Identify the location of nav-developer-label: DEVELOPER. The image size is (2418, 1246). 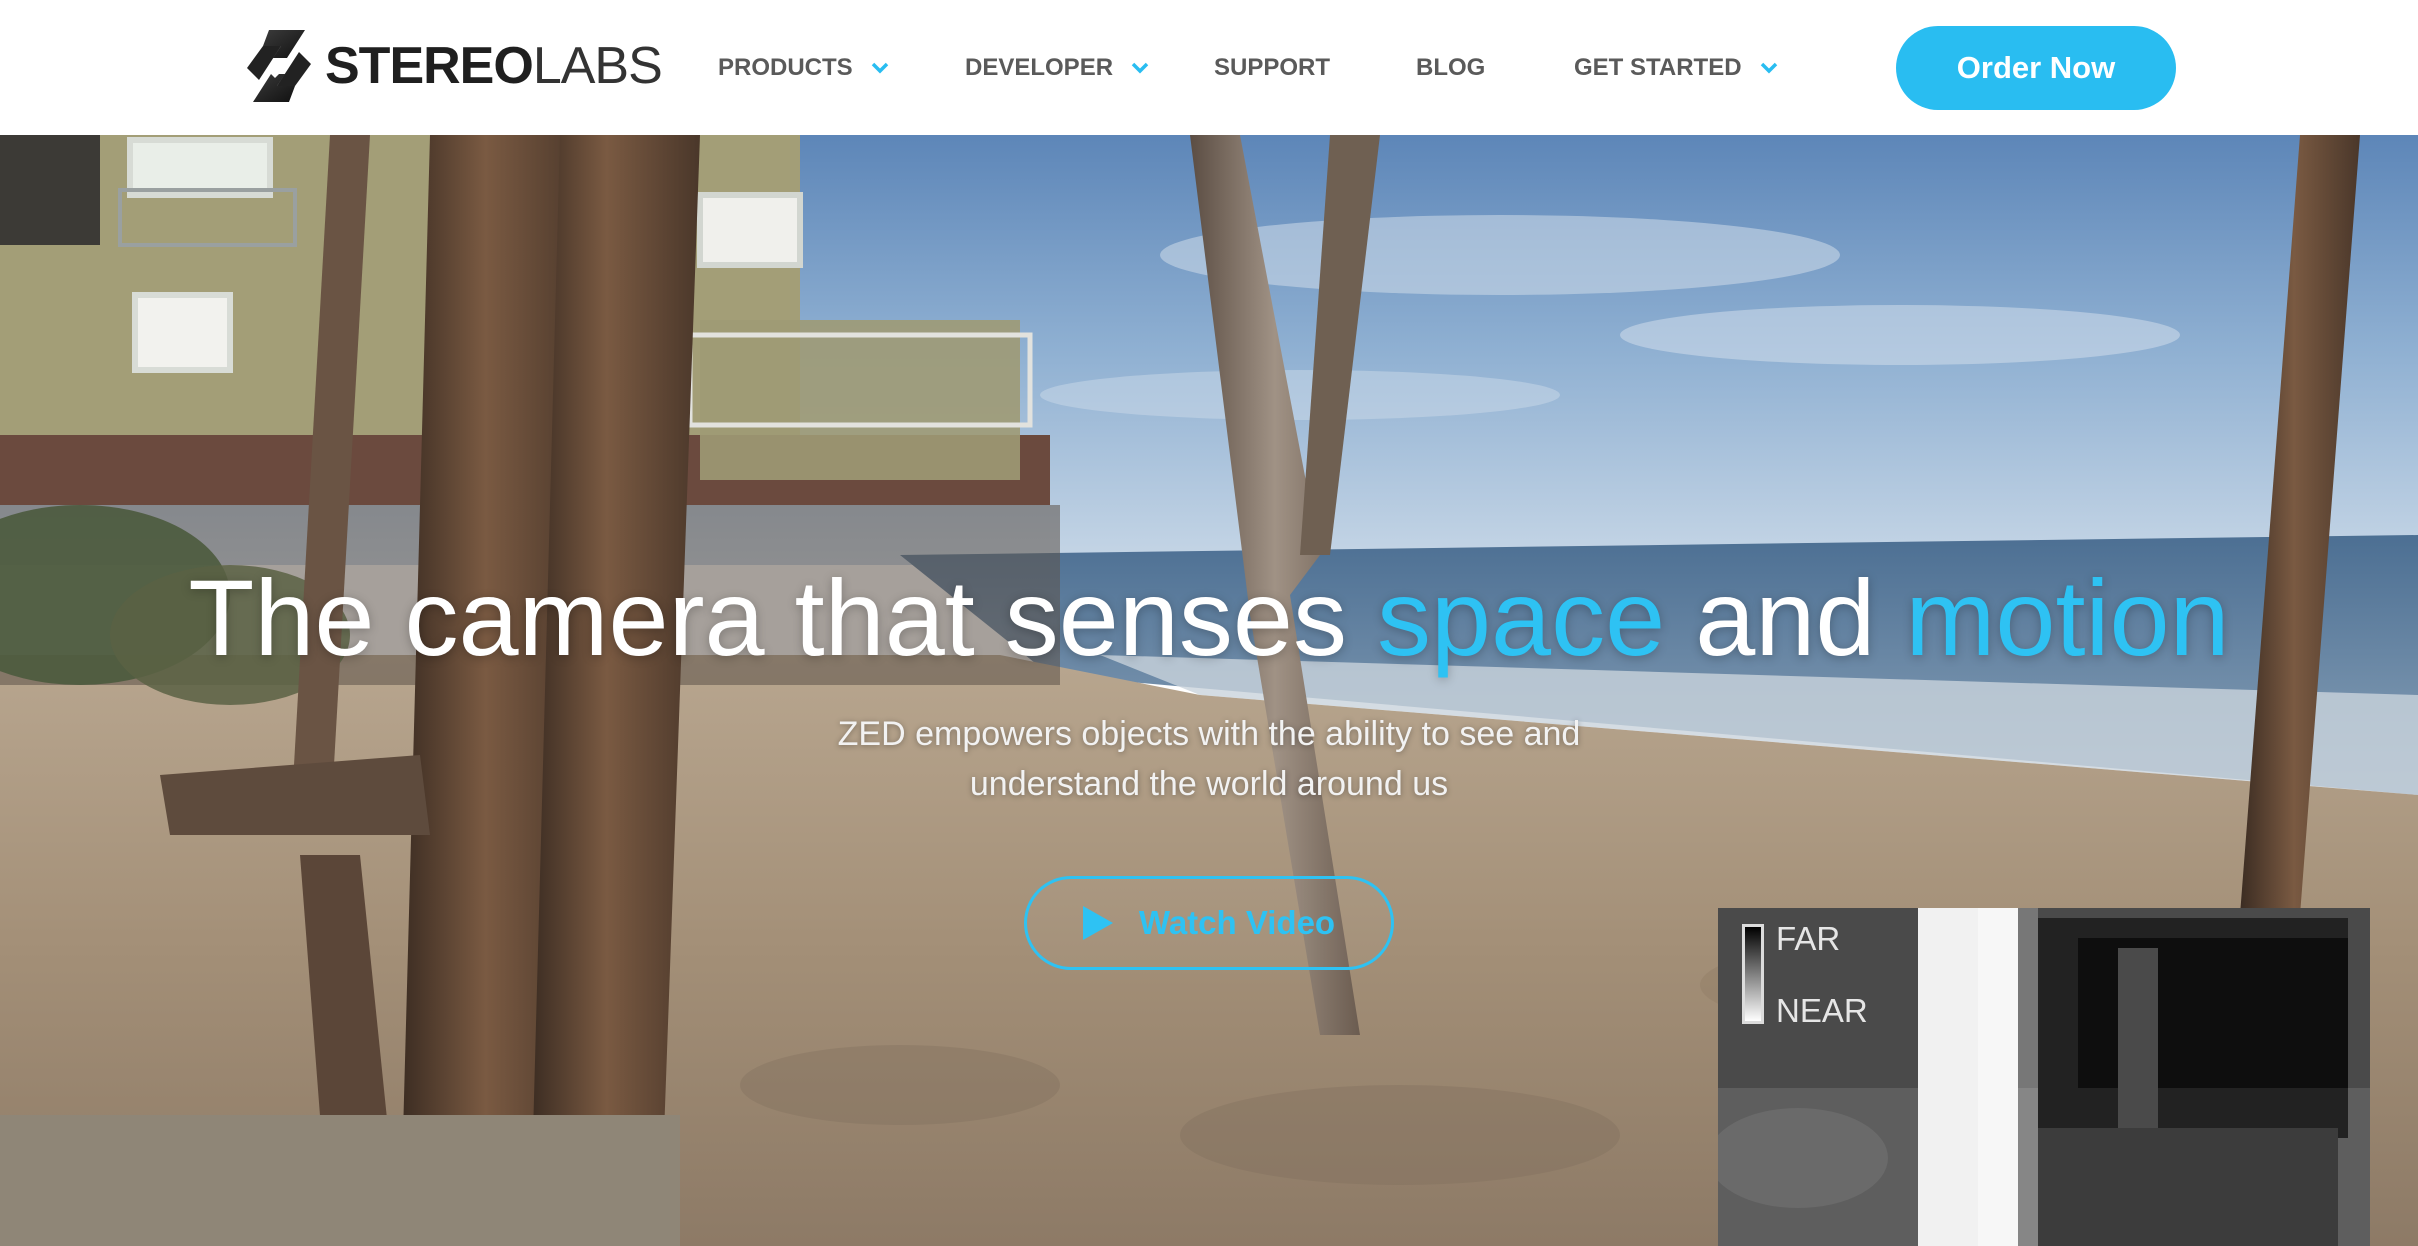
(1039, 67).